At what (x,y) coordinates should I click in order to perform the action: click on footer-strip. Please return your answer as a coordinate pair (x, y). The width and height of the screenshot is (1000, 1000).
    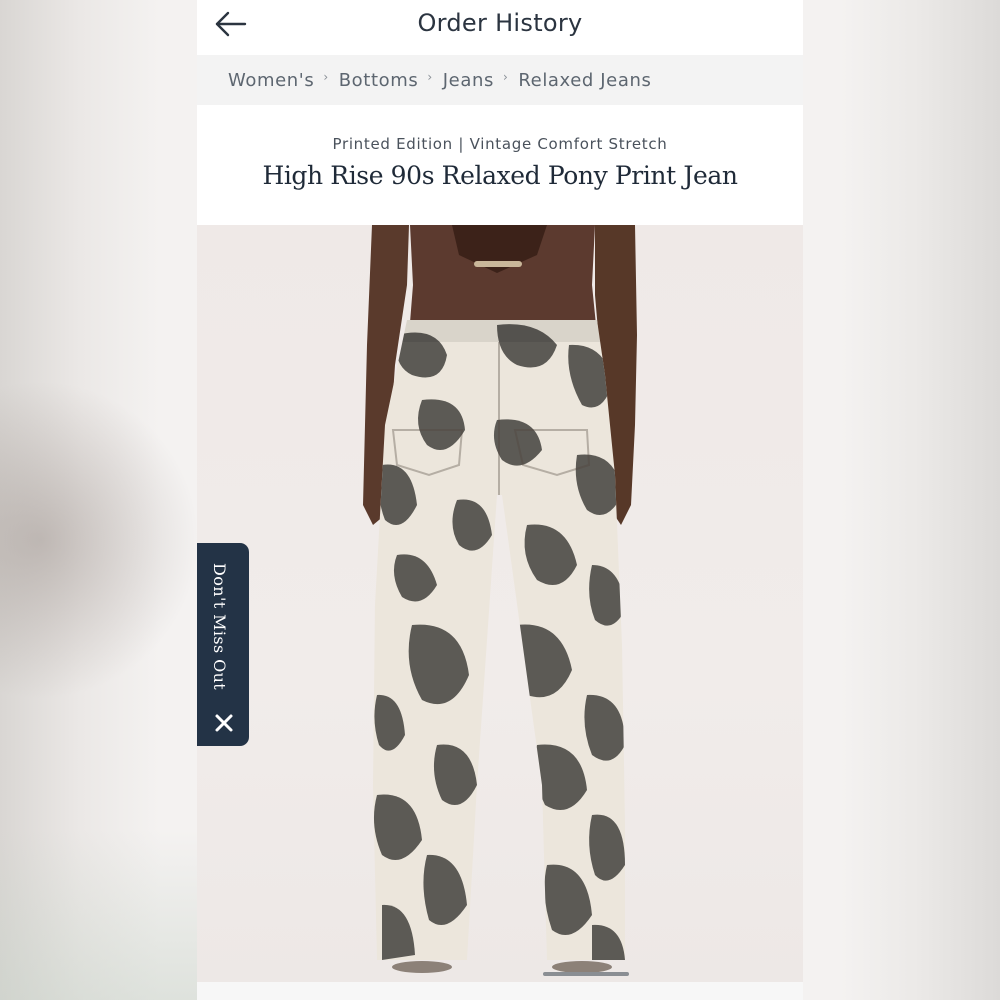
    Looking at the image, I should click on (500, 991).